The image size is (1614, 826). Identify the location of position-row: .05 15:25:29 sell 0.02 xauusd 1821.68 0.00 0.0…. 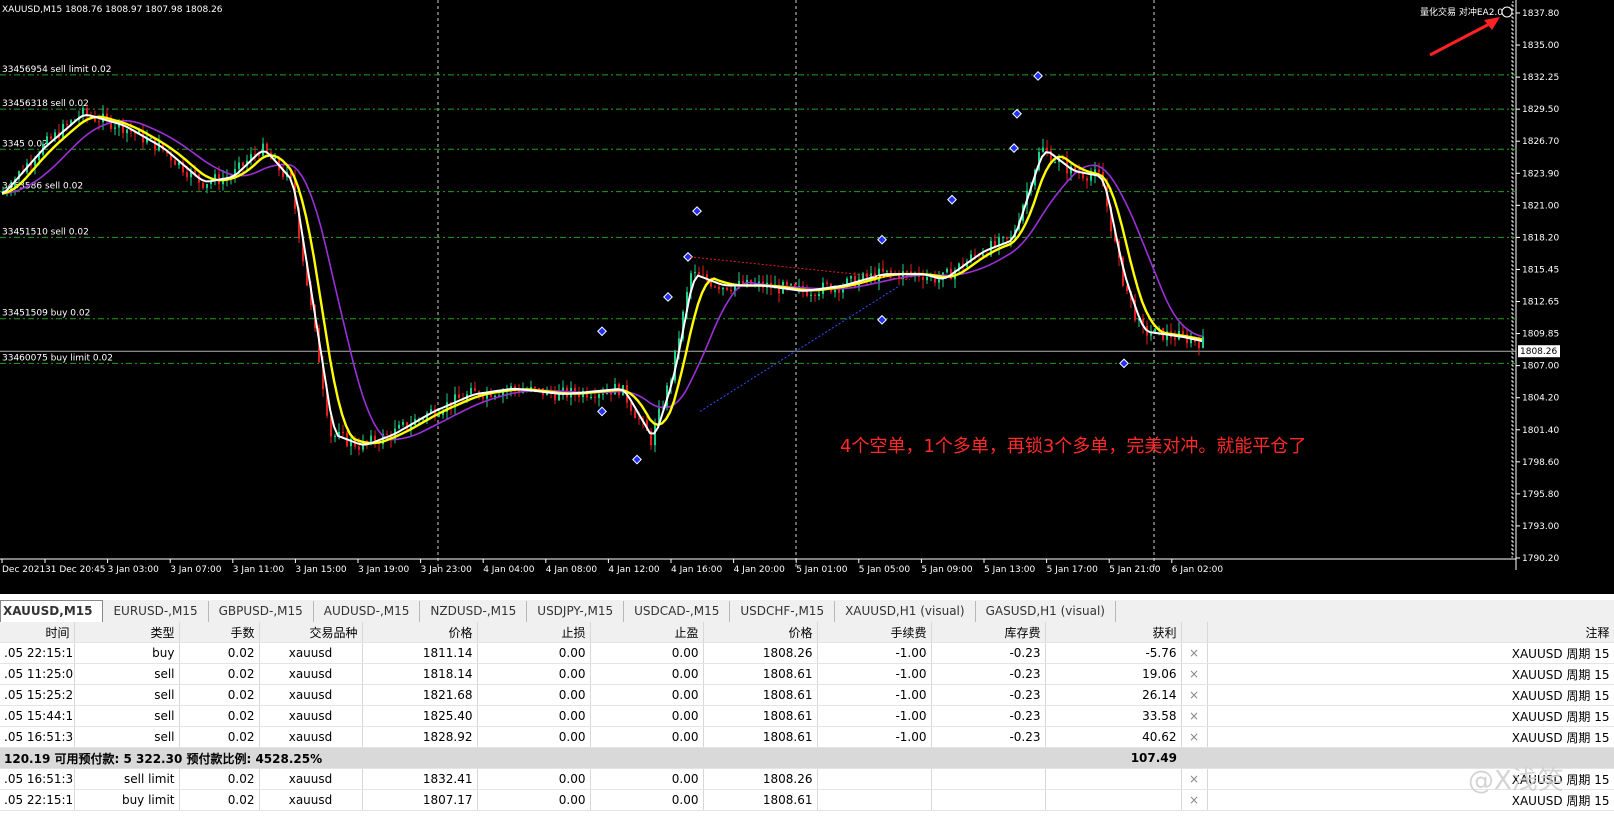
(807, 695).